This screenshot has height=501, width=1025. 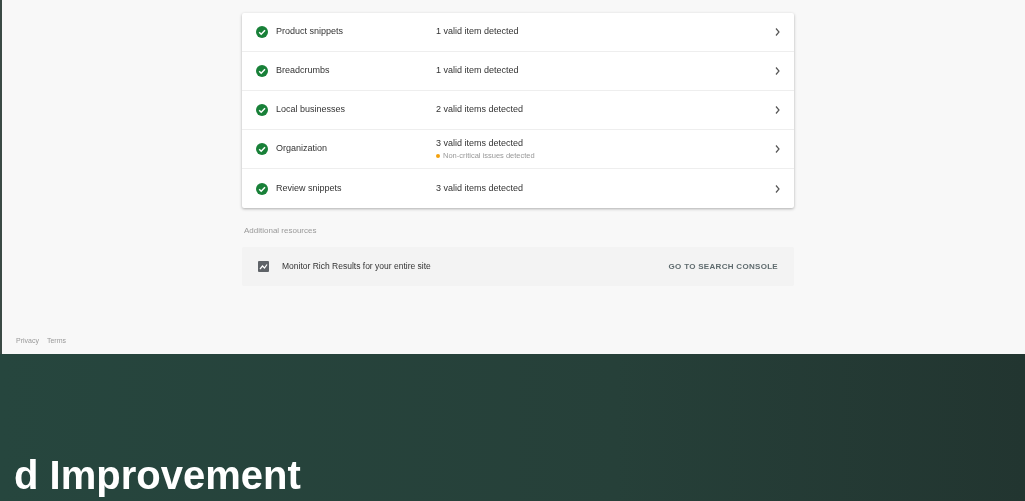 I want to click on result-row: Product snippets 1 valid item detected, so click(x=518, y=32).